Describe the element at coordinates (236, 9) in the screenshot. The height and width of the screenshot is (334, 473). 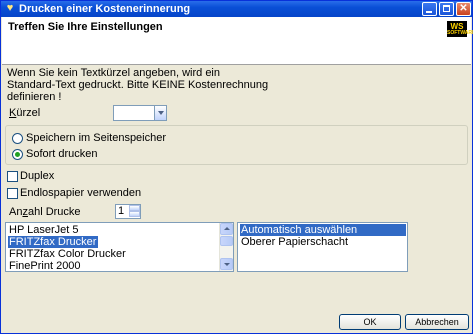
I see `title-bar: ♥ Drucken einer Kostenerinnerung ✕` at that location.